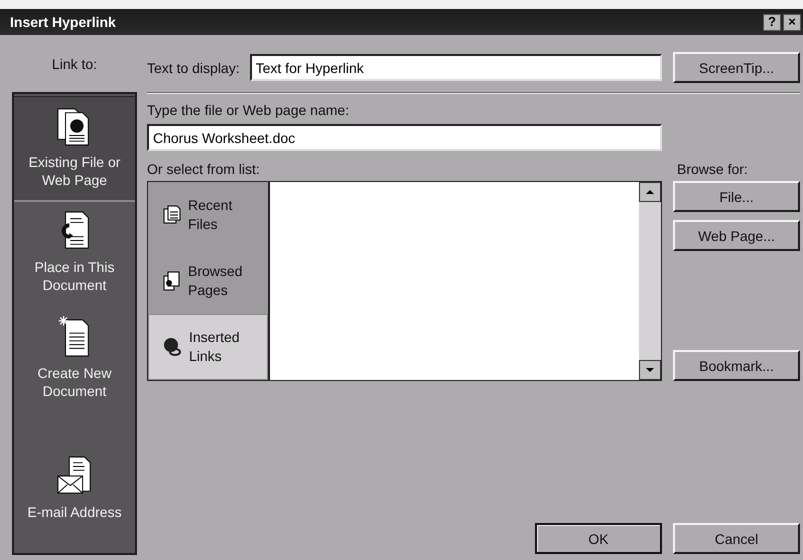 This screenshot has height=560, width=803. I want to click on ok-button: OK, so click(598, 538).